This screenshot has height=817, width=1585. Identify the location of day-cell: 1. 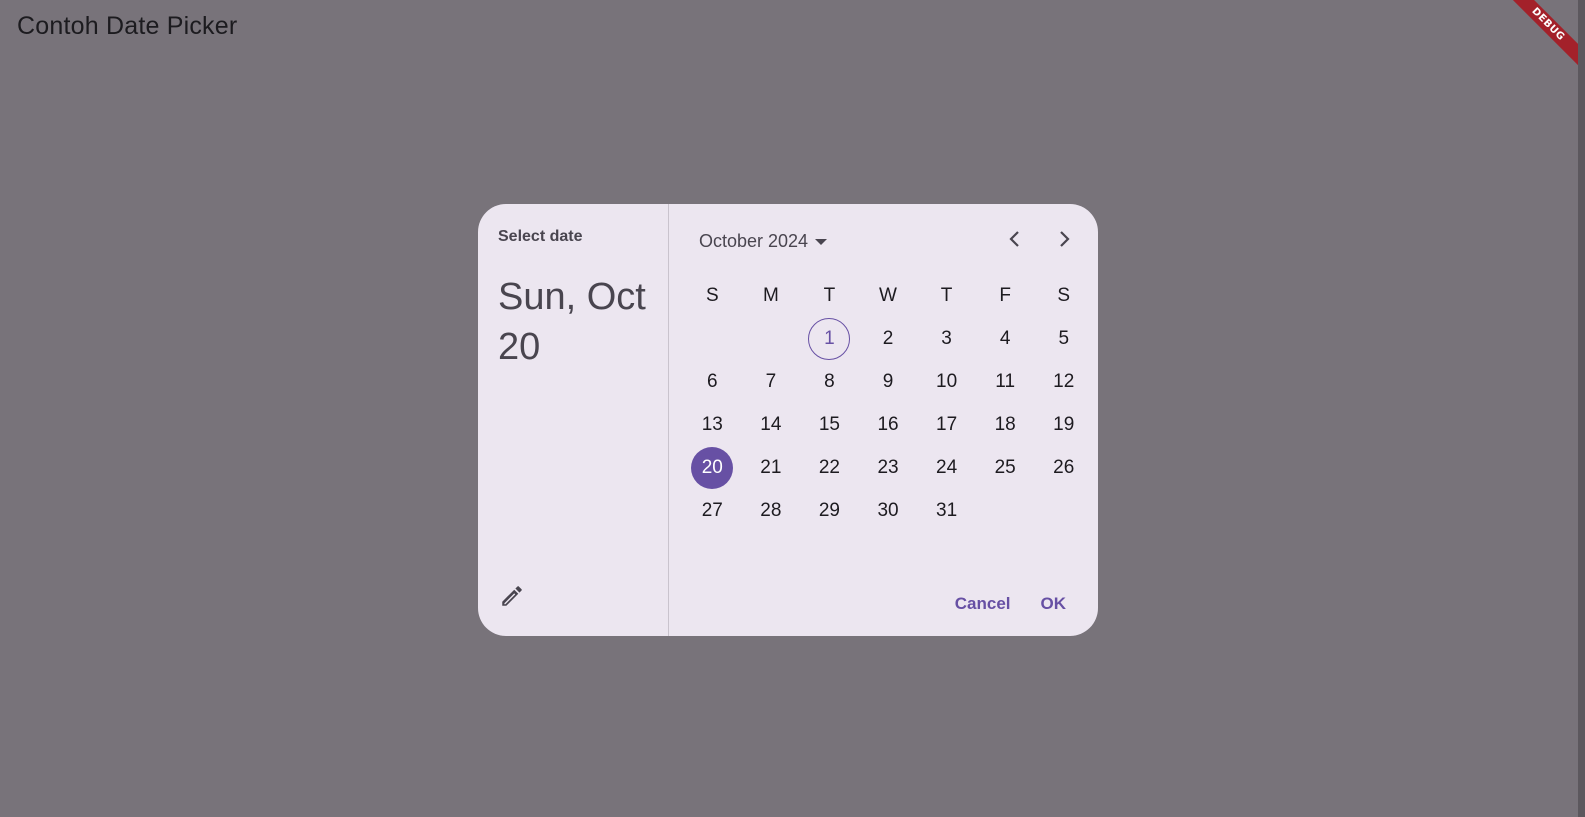
(829, 338).